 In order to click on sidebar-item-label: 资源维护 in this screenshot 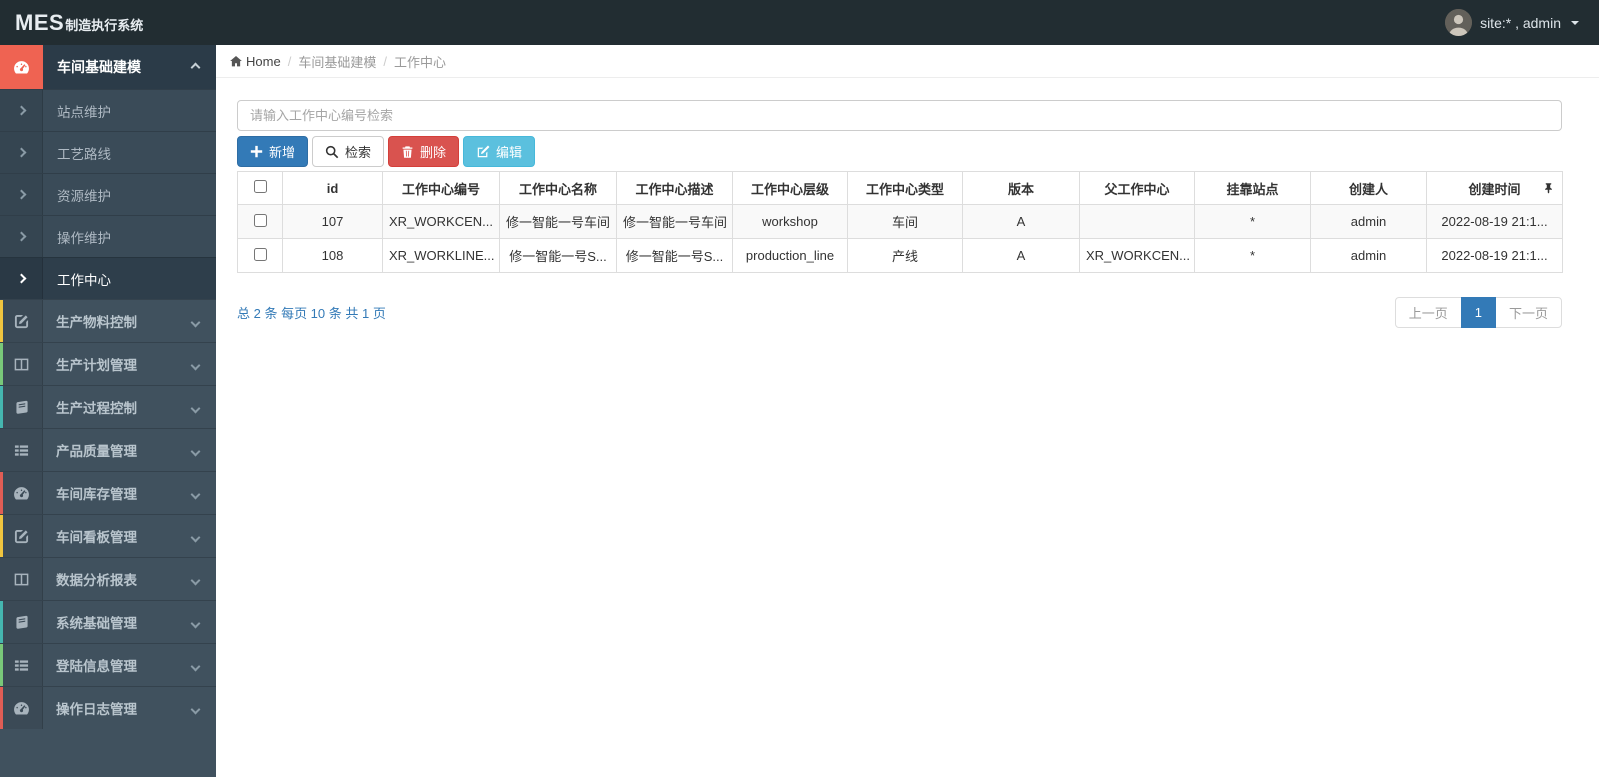, I will do `click(84, 196)`.